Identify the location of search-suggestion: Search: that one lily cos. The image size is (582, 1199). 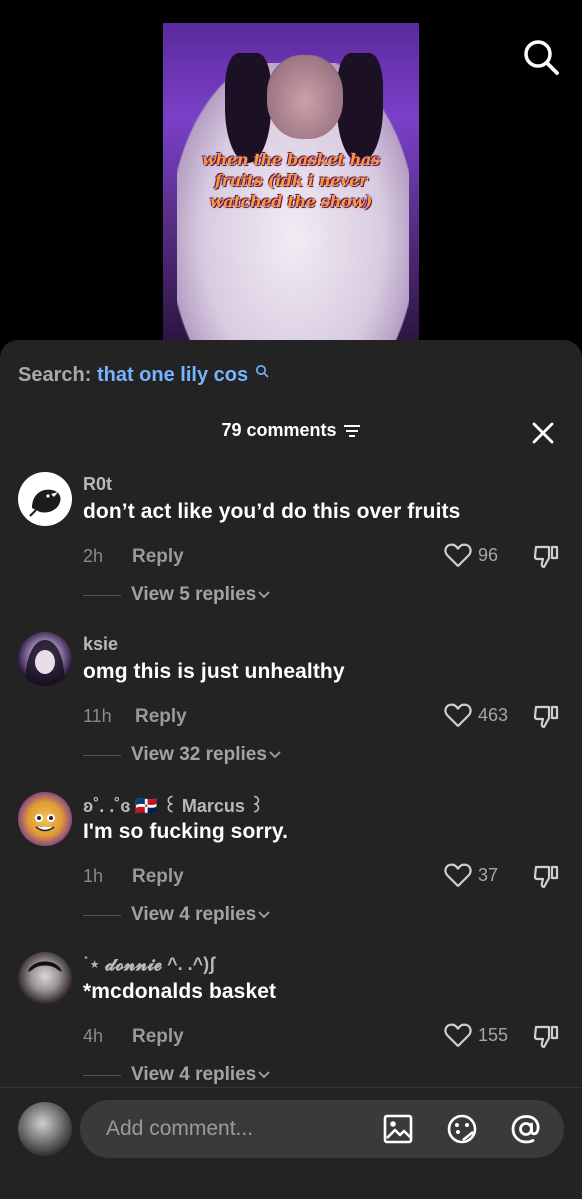
(143, 375).